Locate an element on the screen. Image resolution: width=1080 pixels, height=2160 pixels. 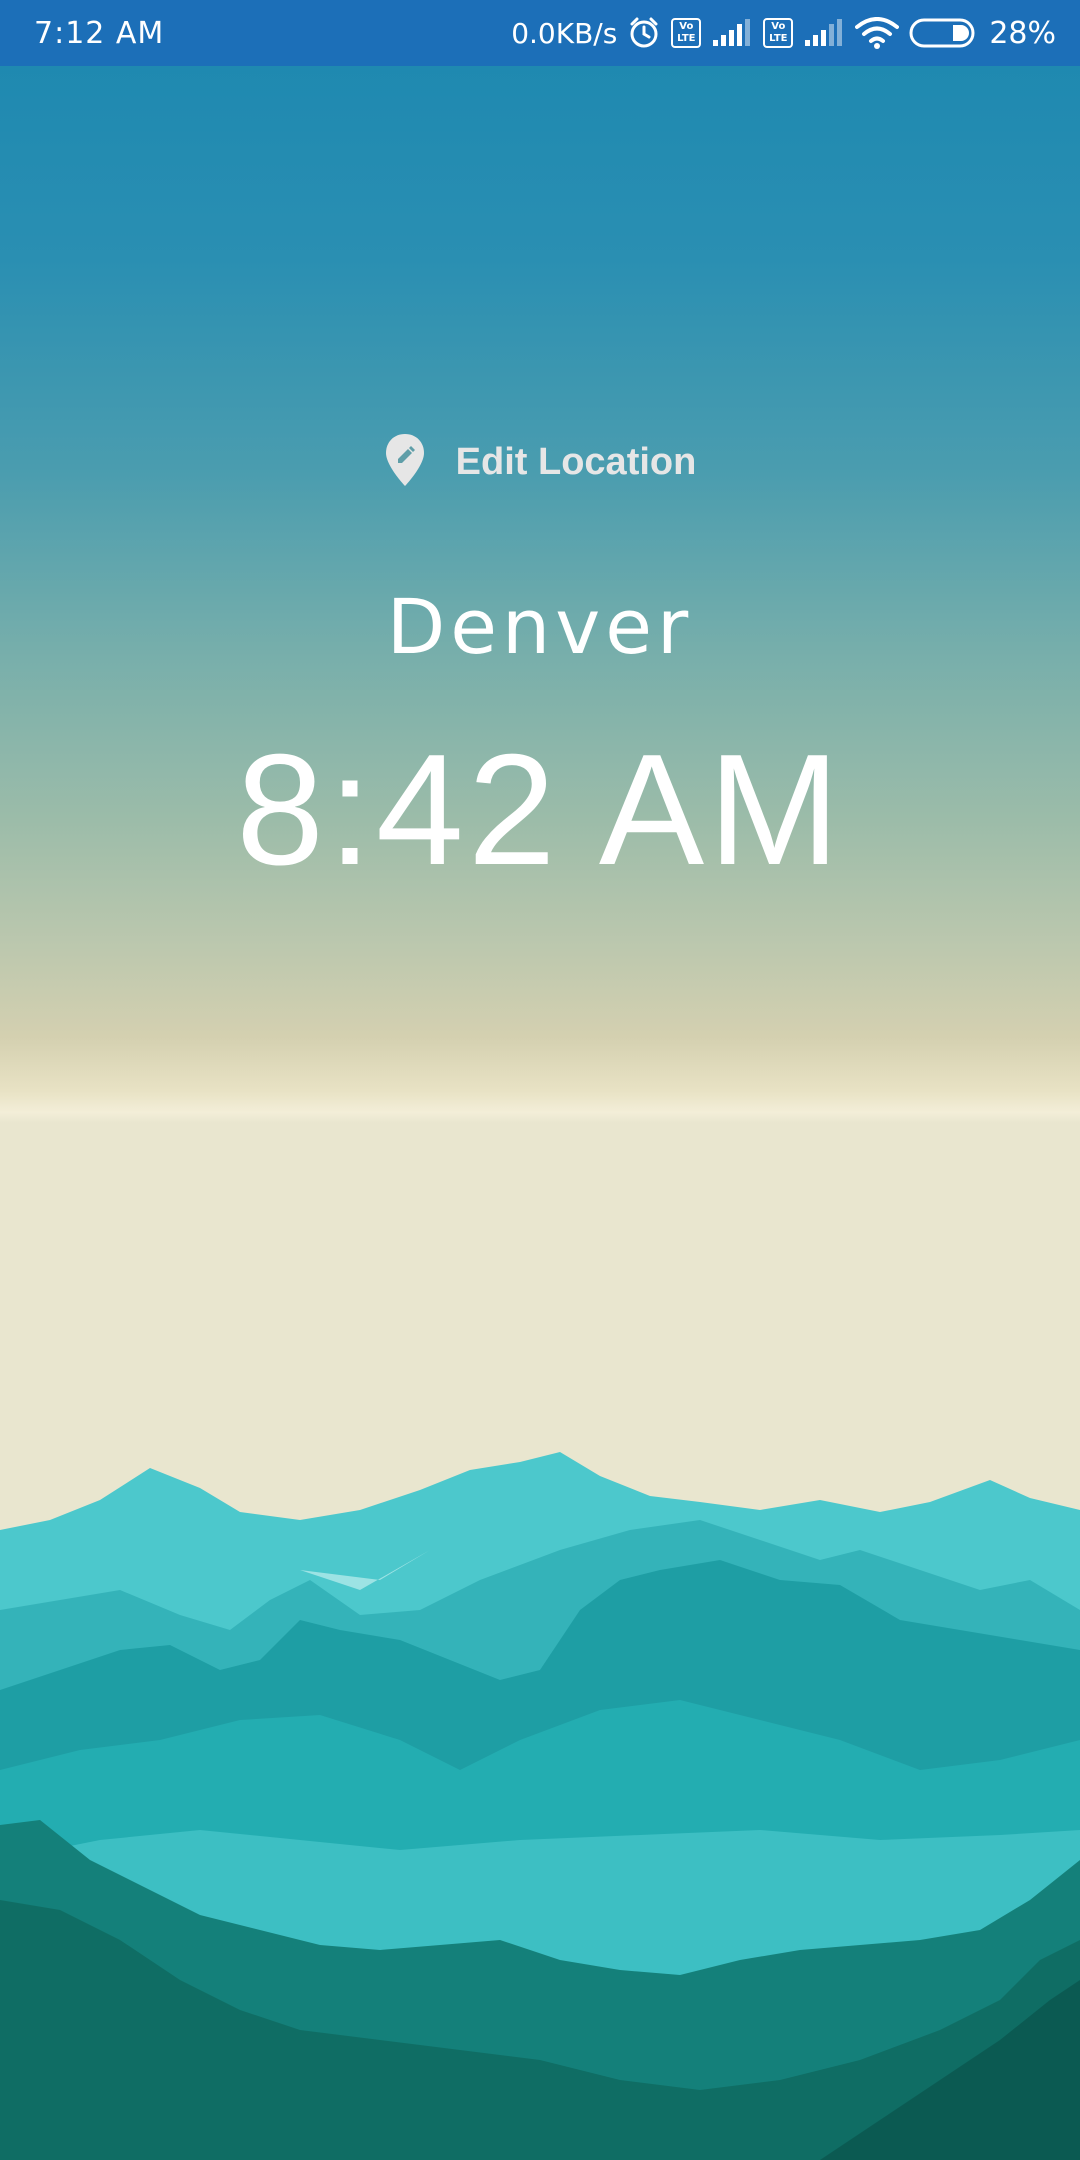
status-time: 7:12 AM is located at coordinates (99, 33).